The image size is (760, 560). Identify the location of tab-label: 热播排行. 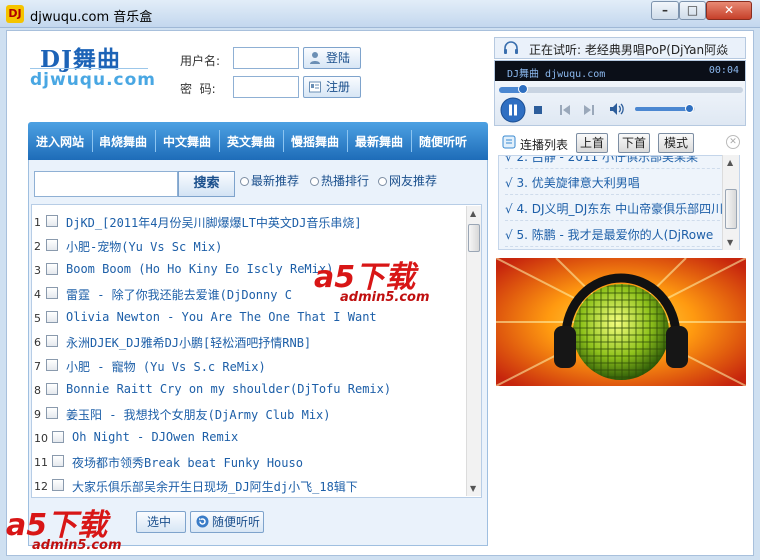
(345, 181).